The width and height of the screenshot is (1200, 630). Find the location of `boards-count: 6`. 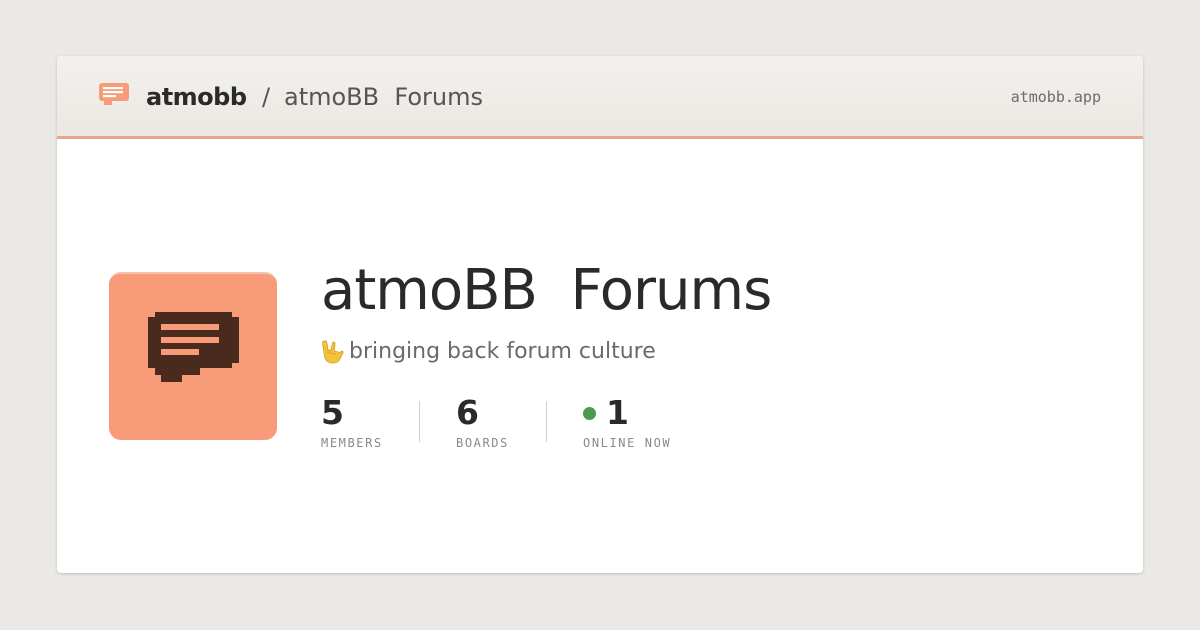

boards-count: 6 is located at coordinates (467, 412).